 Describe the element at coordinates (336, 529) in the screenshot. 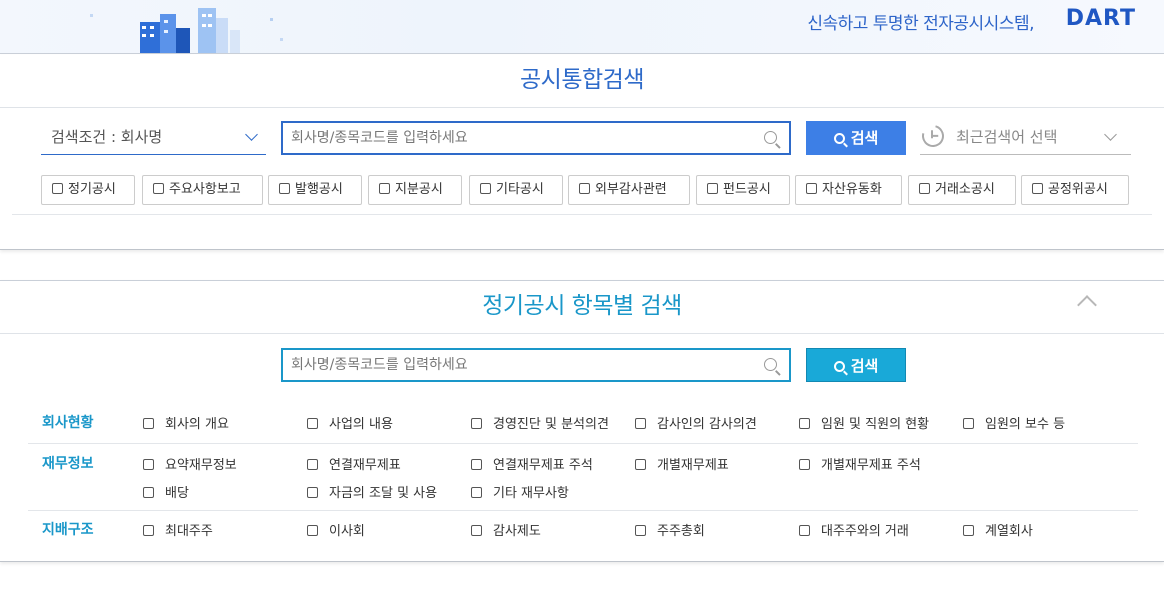

I see `item-checkbox: 이사회` at that location.